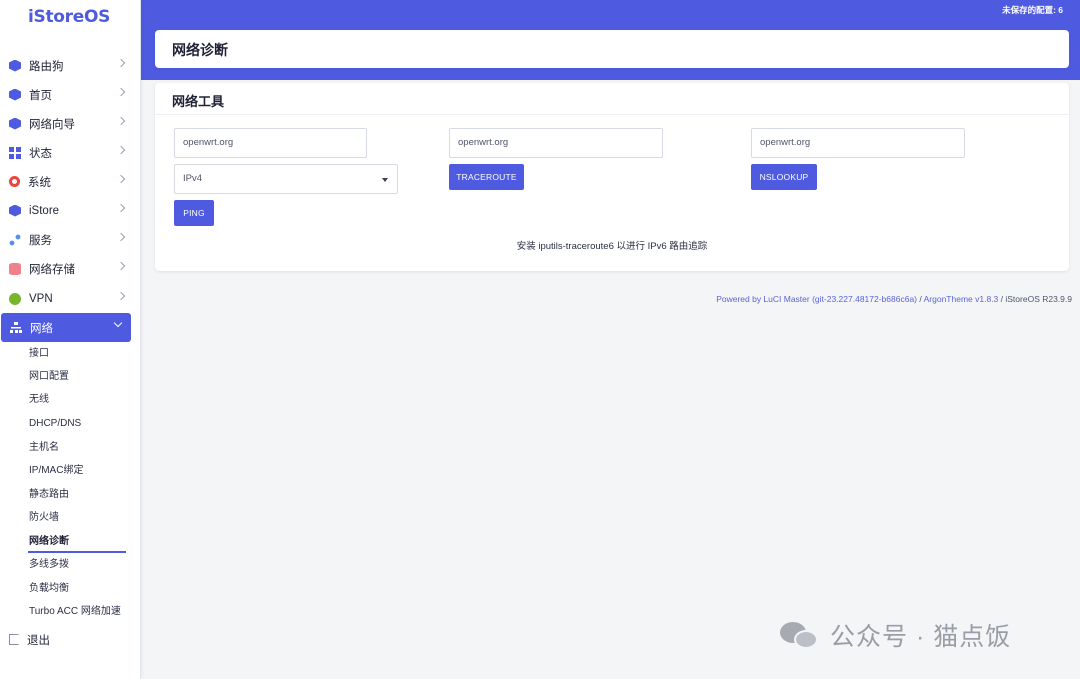 The image size is (1080, 679). I want to click on ping-button: PING, so click(194, 213).